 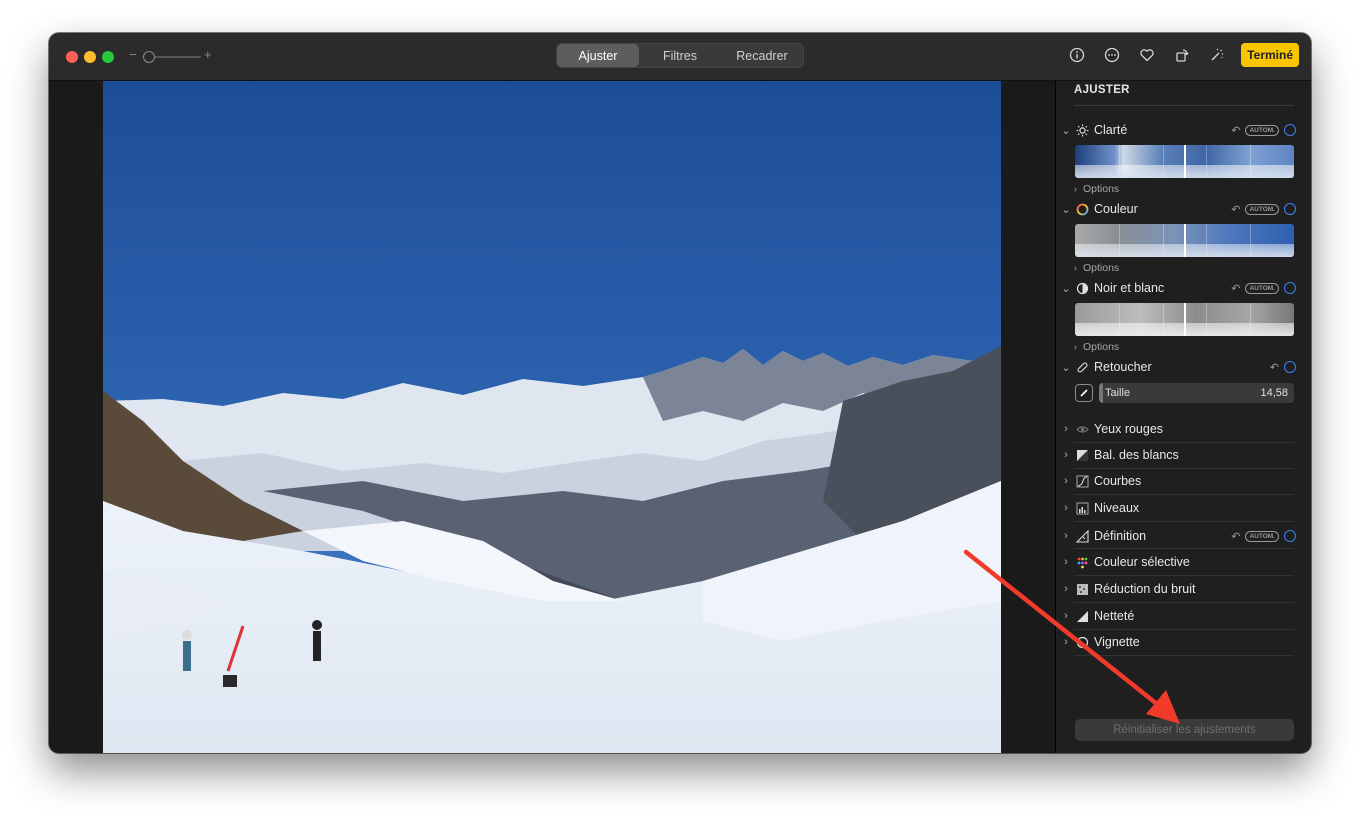 What do you see at coordinates (1096, 268) in the screenshot?
I see `couleur-options: › Options` at bounding box center [1096, 268].